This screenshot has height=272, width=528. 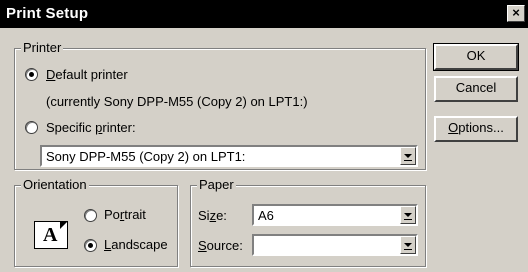 What do you see at coordinates (212, 216) in the screenshot?
I see `paper-size-label: Size:` at bounding box center [212, 216].